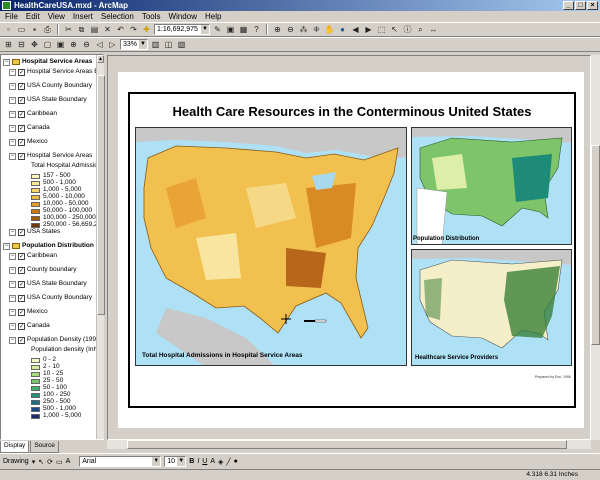 The width and height of the screenshot is (600, 480). Describe the element at coordinates (151, 16) in the screenshot. I see `menu-tools: Tools` at that location.